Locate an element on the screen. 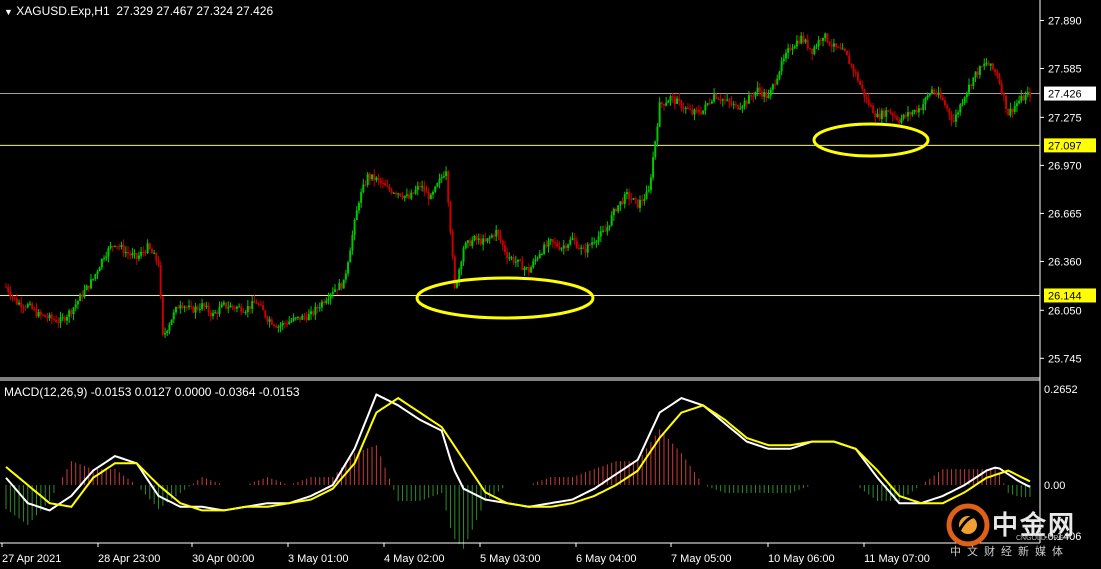 The height and width of the screenshot is (569, 1101). time-tick-label: 28 Apr 23:00 is located at coordinates (129, 559).